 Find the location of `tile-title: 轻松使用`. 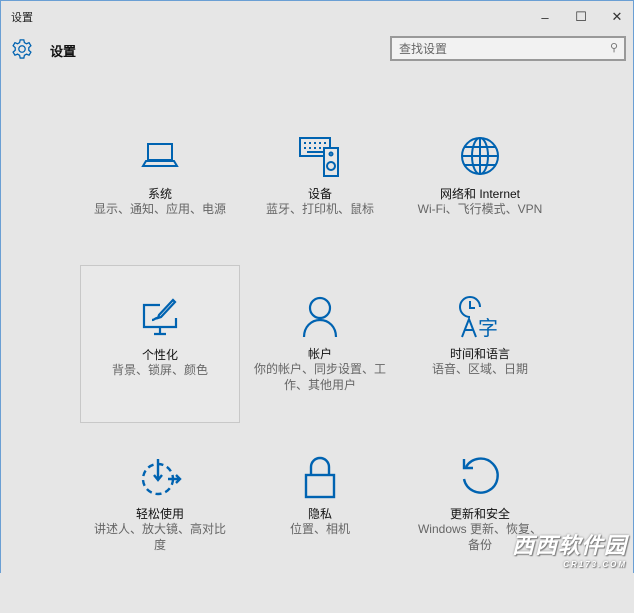

tile-title: 轻松使用 is located at coordinates (159, 514).